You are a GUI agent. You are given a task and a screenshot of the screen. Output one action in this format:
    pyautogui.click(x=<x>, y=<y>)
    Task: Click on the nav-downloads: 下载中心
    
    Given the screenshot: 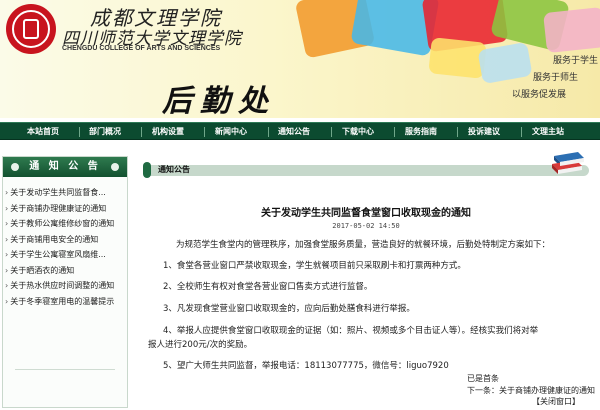 What is the action you would take?
    pyautogui.click(x=358, y=132)
    